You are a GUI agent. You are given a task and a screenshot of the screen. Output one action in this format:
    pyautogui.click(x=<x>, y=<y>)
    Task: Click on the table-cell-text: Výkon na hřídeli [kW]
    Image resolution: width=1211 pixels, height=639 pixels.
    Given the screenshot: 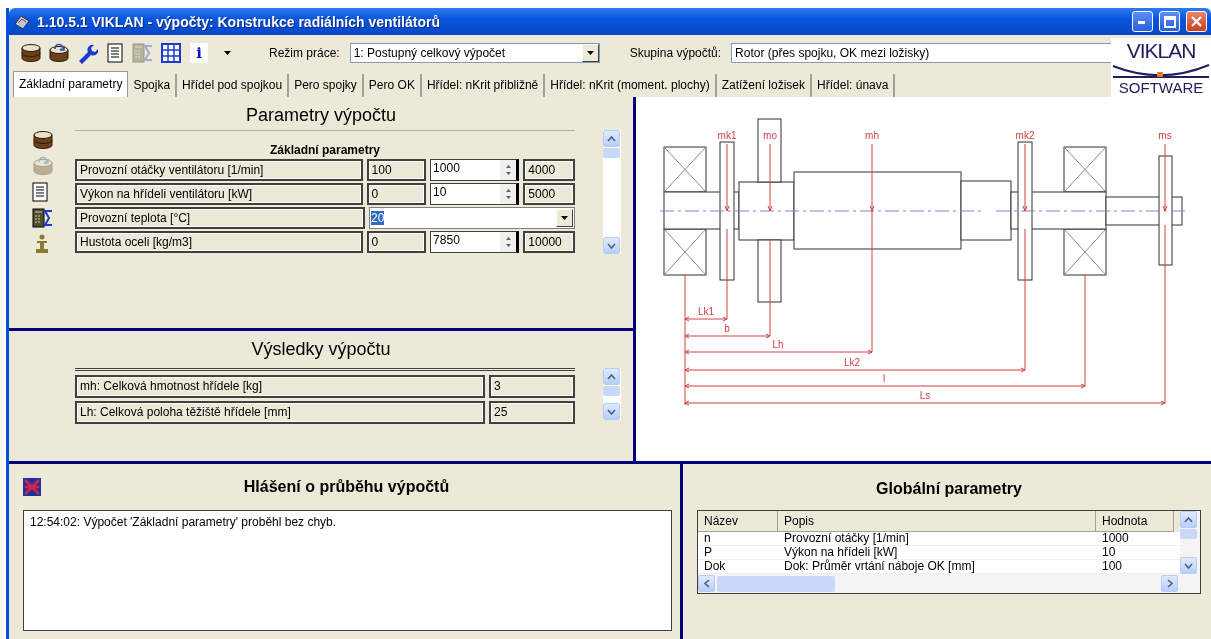 What is the action you would take?
    pyautogui.click(x=841, y=552)
    